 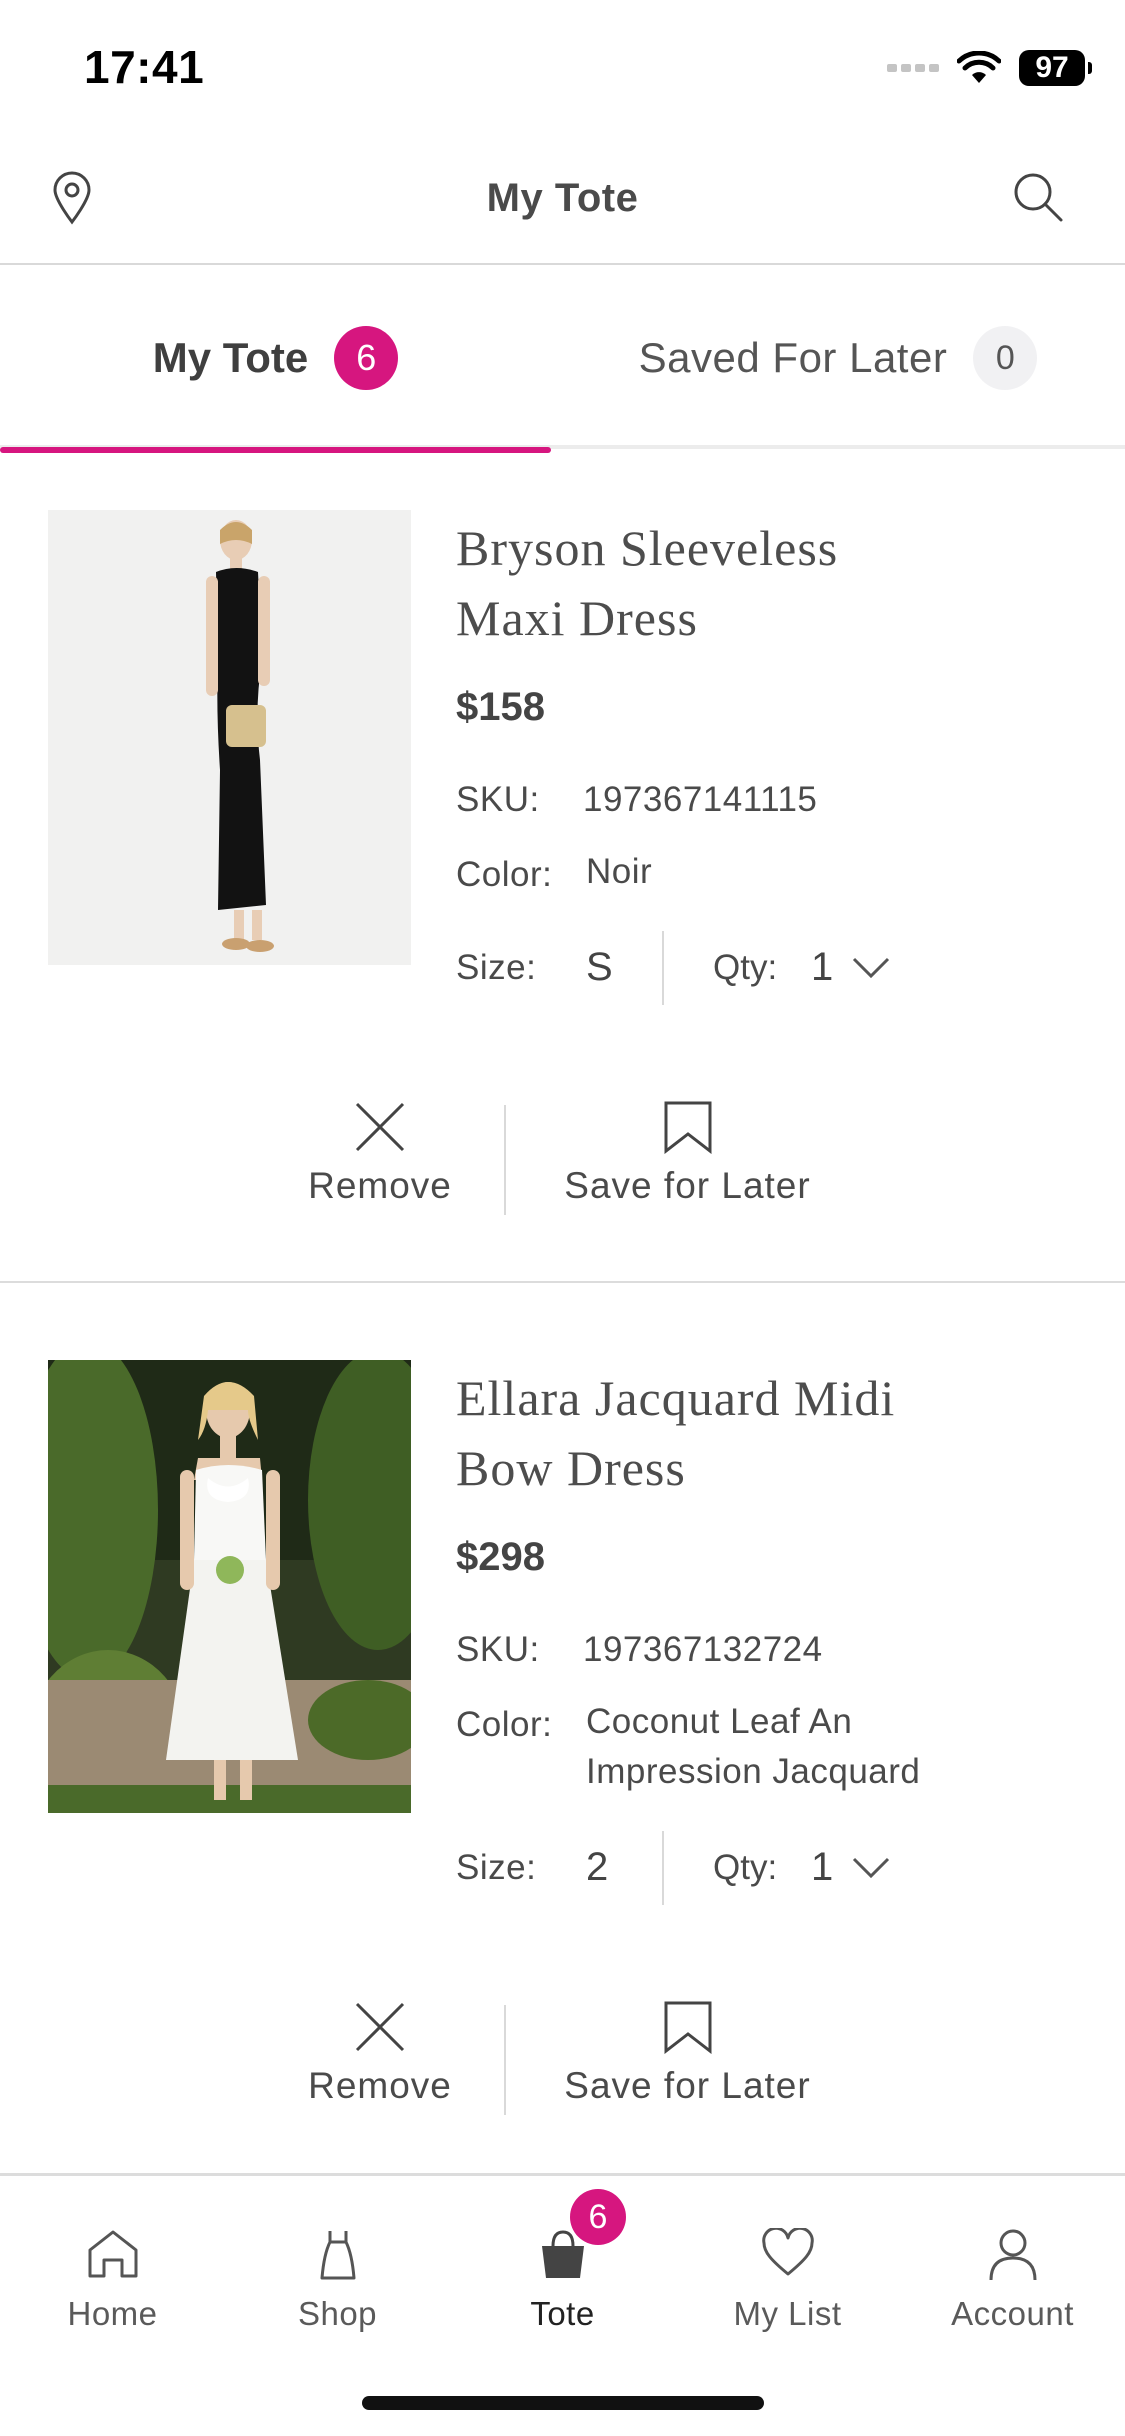 I want to click on nav-label: Tote, so click(x=562, y=2313).